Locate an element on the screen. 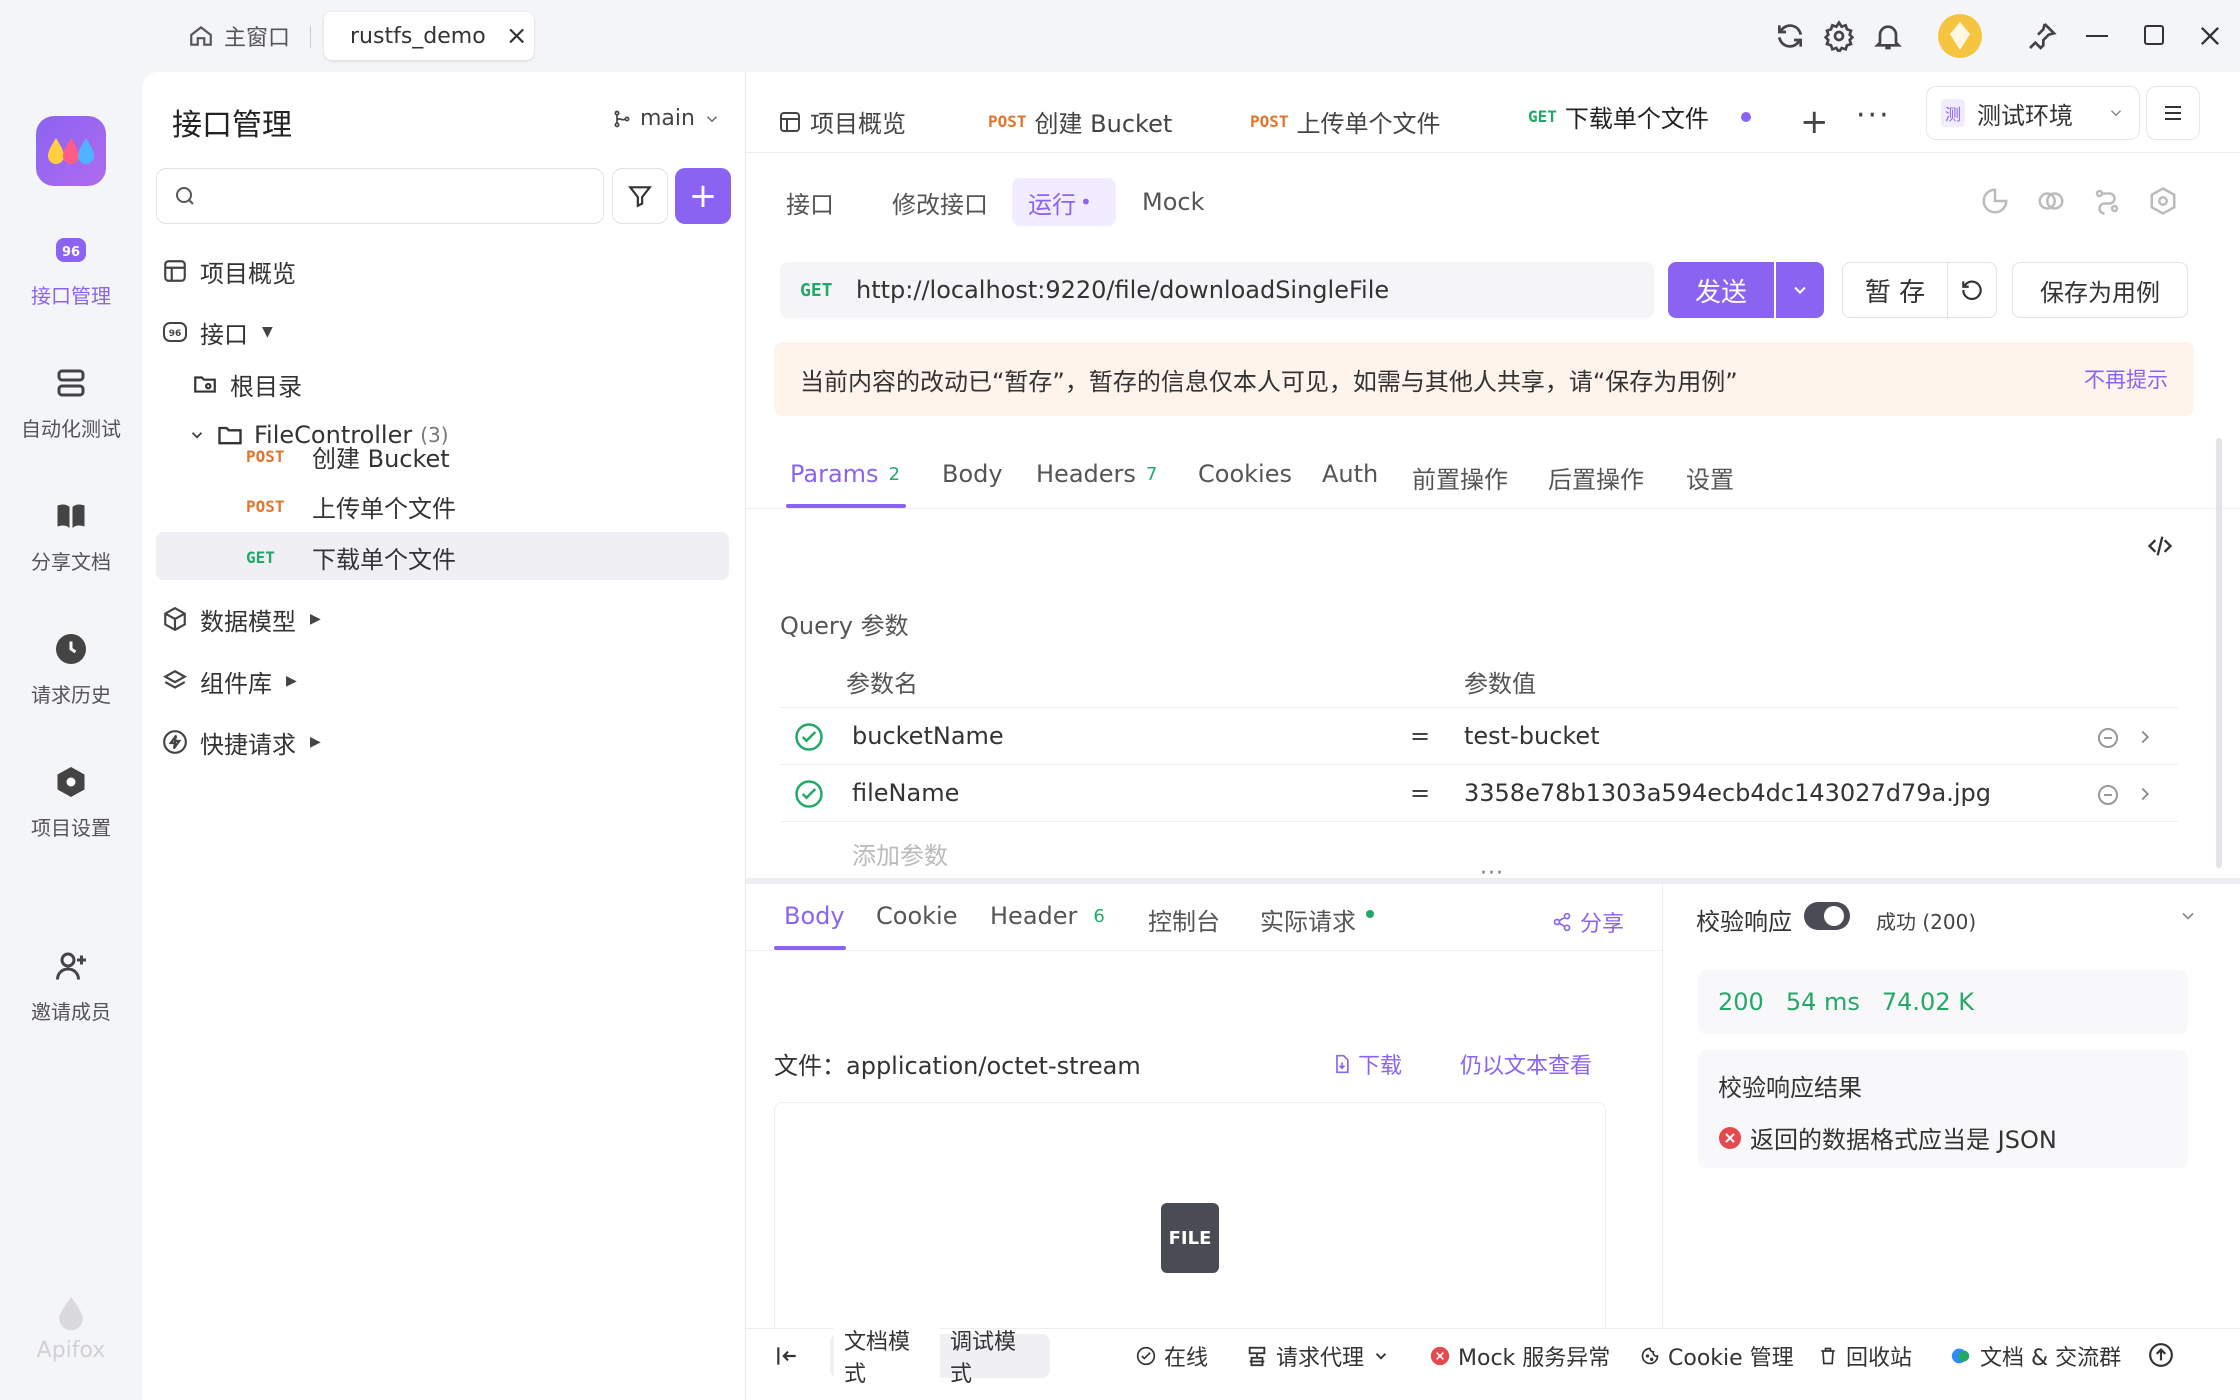 The image size is (2240, 1400). rail-item-api-management: 96 接口管理 is located at coordinates (71, 270).